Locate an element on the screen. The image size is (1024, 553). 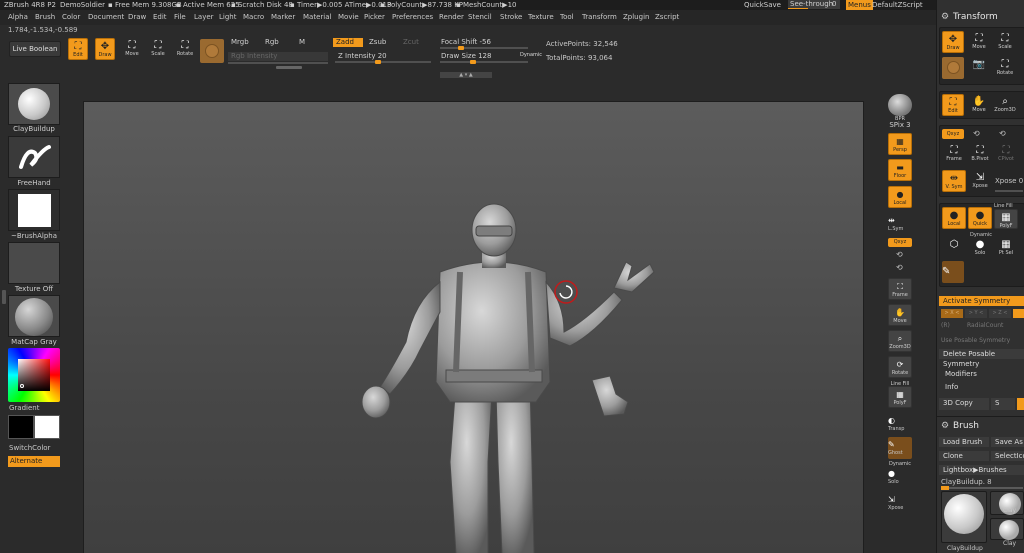
texture-thumbnail is located at coordinates (34, 263).